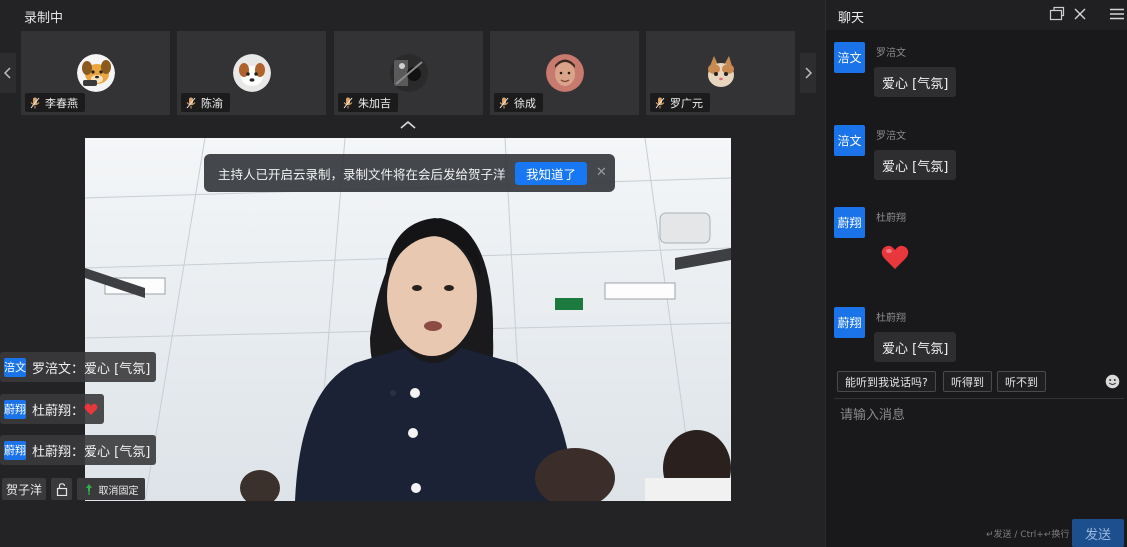 The image size is (1127, 547). What do you see at coordinates (967, 381) in the screenshot?
I see `quick-reply-button: 听得到` at bounding box center [967, 381].